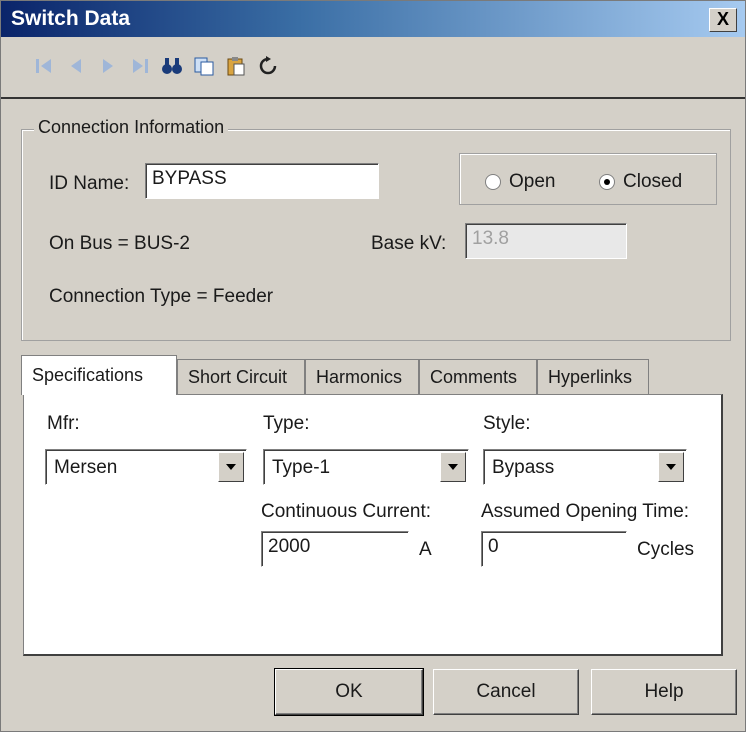 The image size is (746, 732). Describe the element at coordinates (585, 511) in the screenshot. I see `opening-time-label: Assumed Opening Time:` at that location.